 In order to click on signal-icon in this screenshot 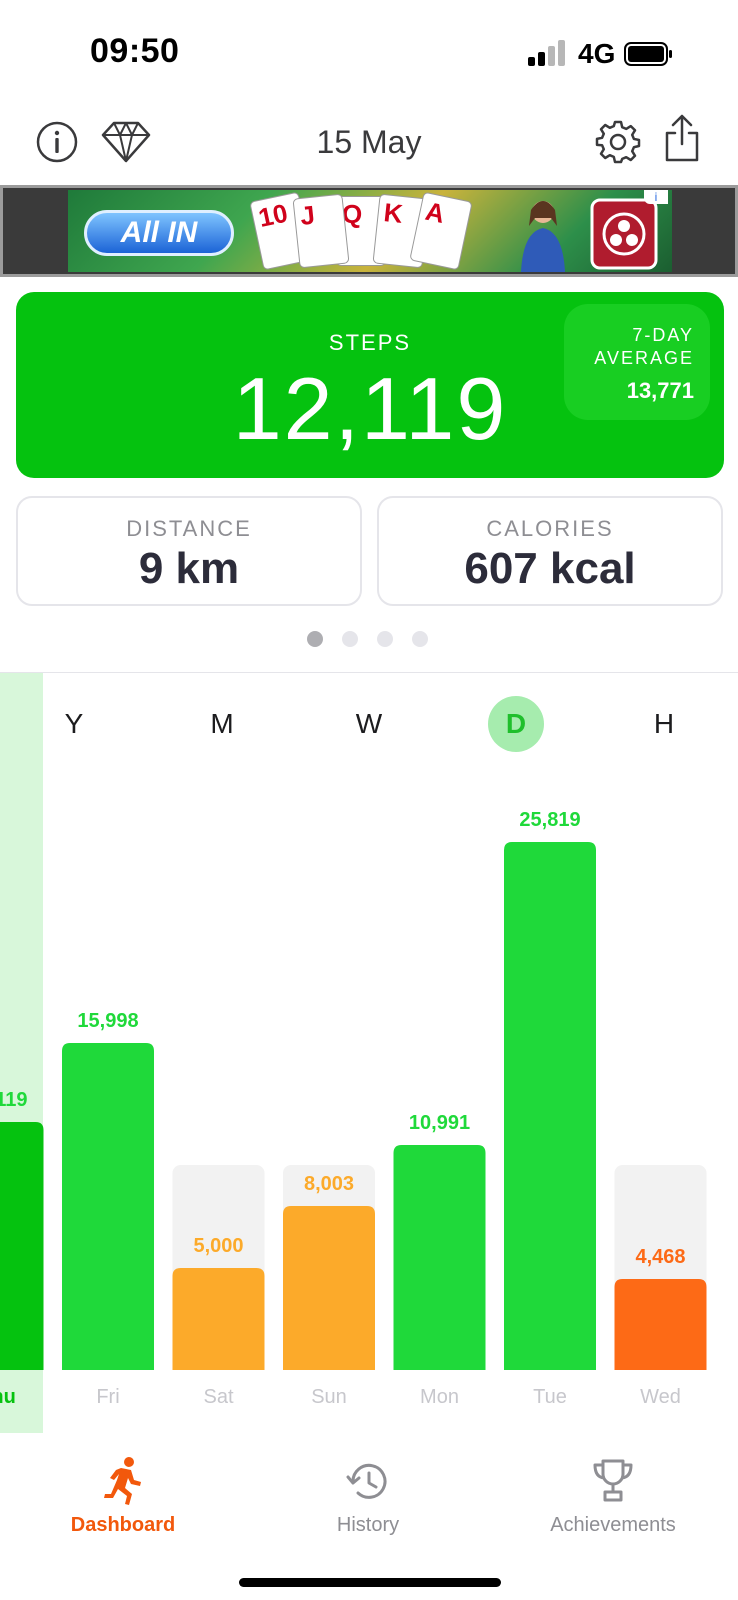, I will do `click(548, 53)`.